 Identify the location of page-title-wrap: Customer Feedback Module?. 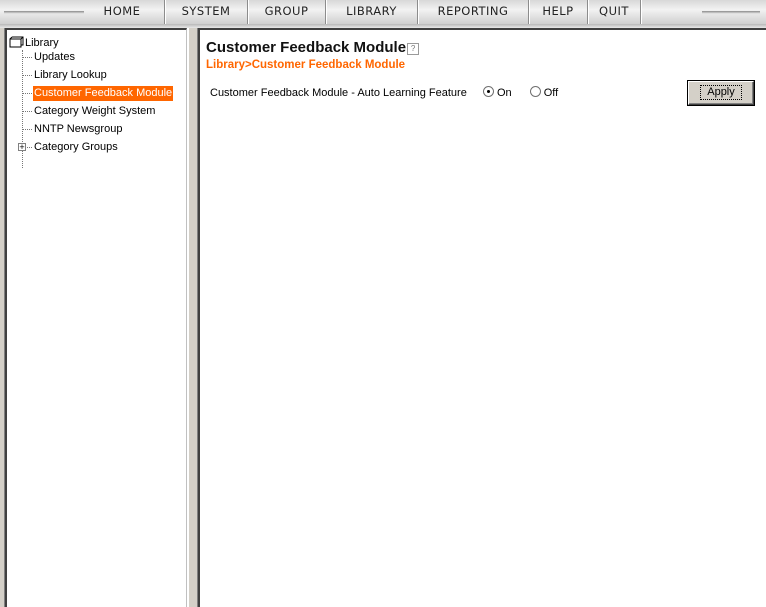
(313, 47).